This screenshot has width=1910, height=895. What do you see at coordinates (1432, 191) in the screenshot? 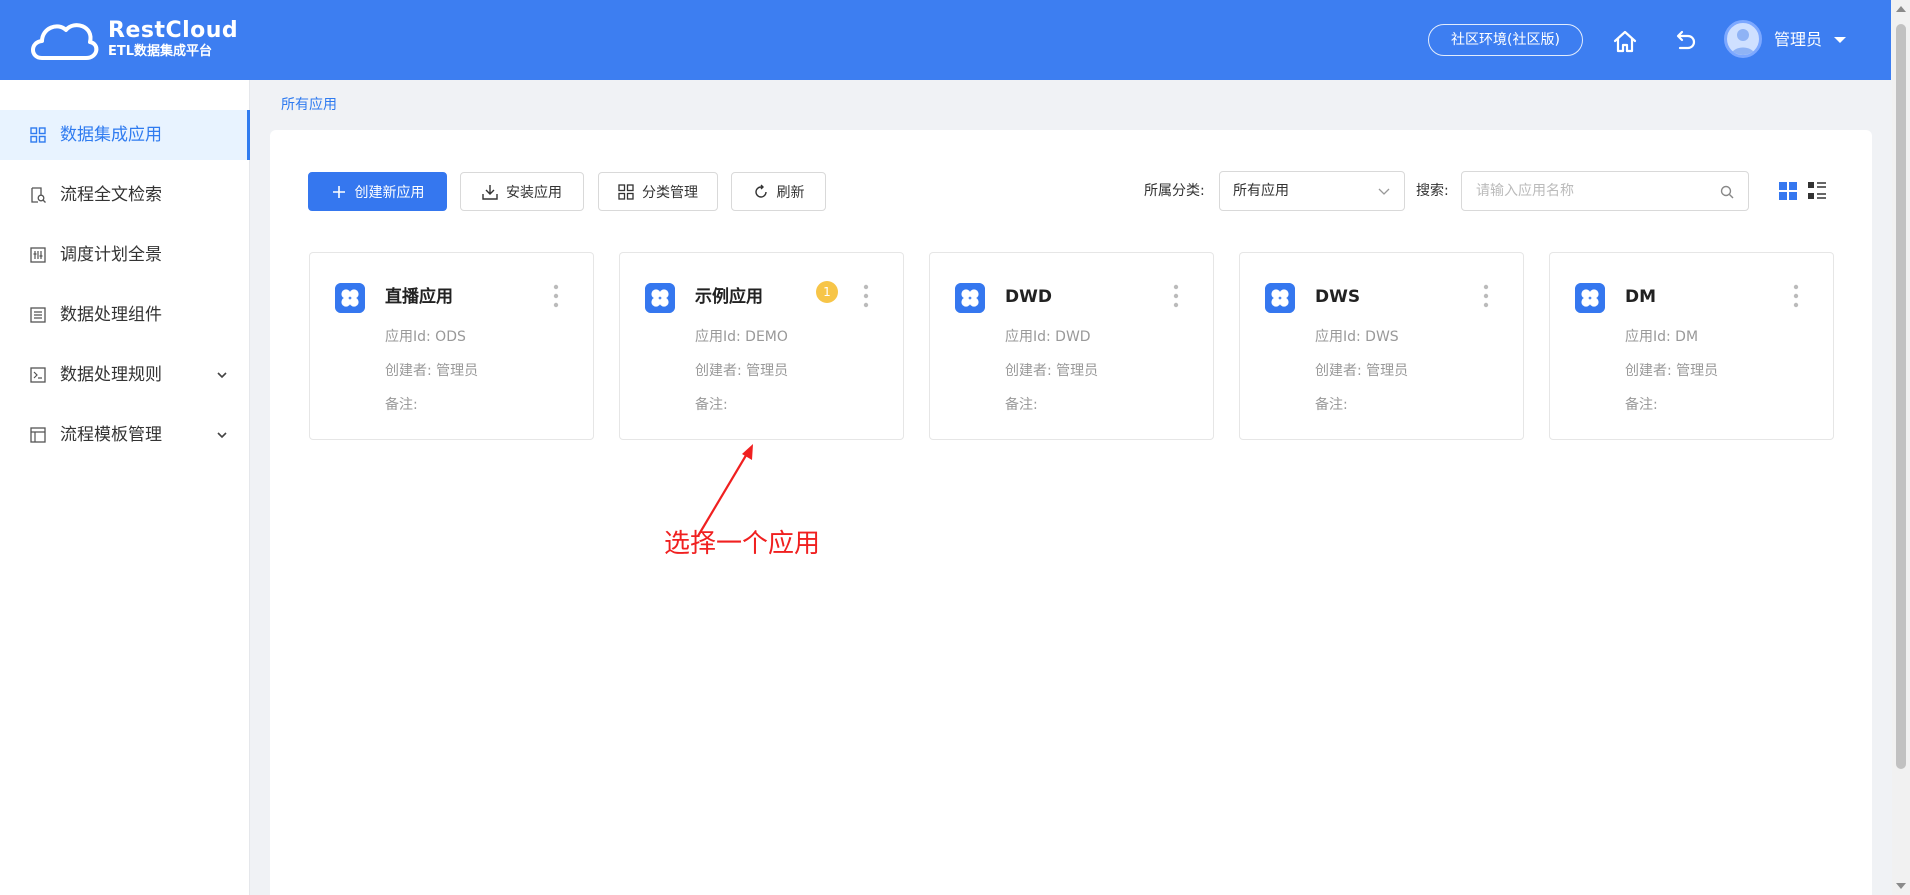
I see `search-label: 搜索:` at bounding box center [1432, 191].